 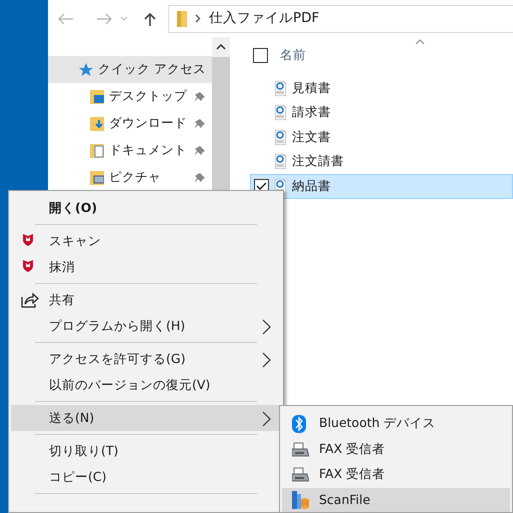 I want to click on menu-item: 送る(N), so click(x=146, y=418).